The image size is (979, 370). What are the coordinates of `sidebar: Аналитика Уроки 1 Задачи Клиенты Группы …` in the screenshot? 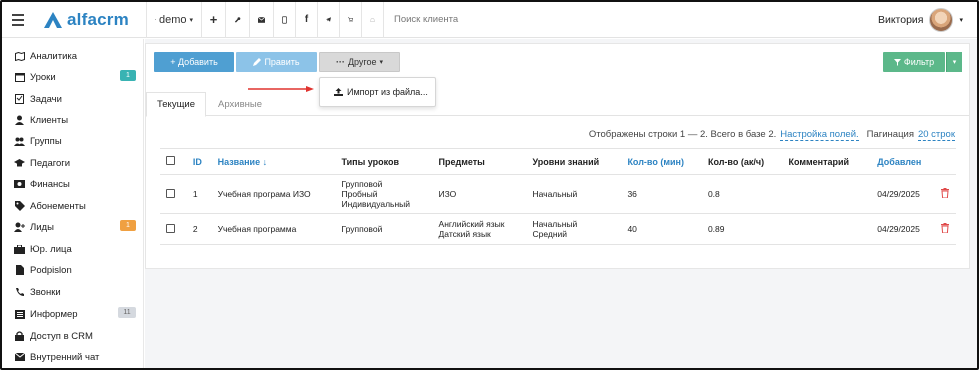 It's located at (73, 203).